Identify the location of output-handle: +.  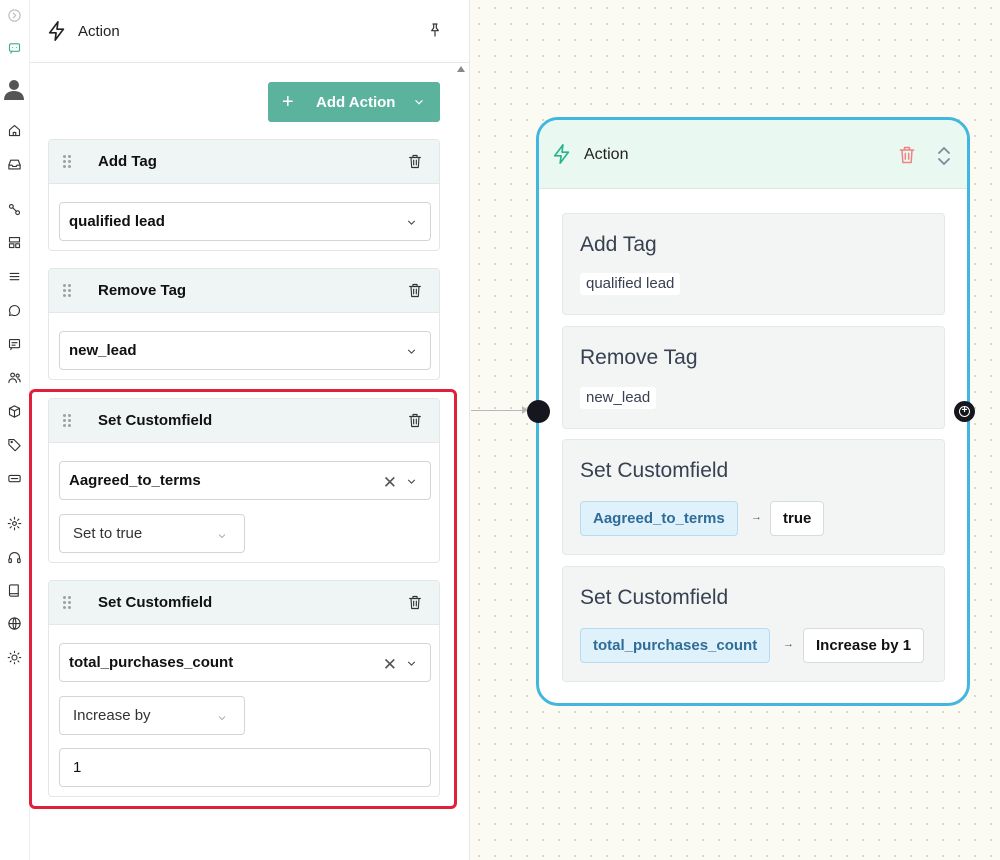
(964, 411).